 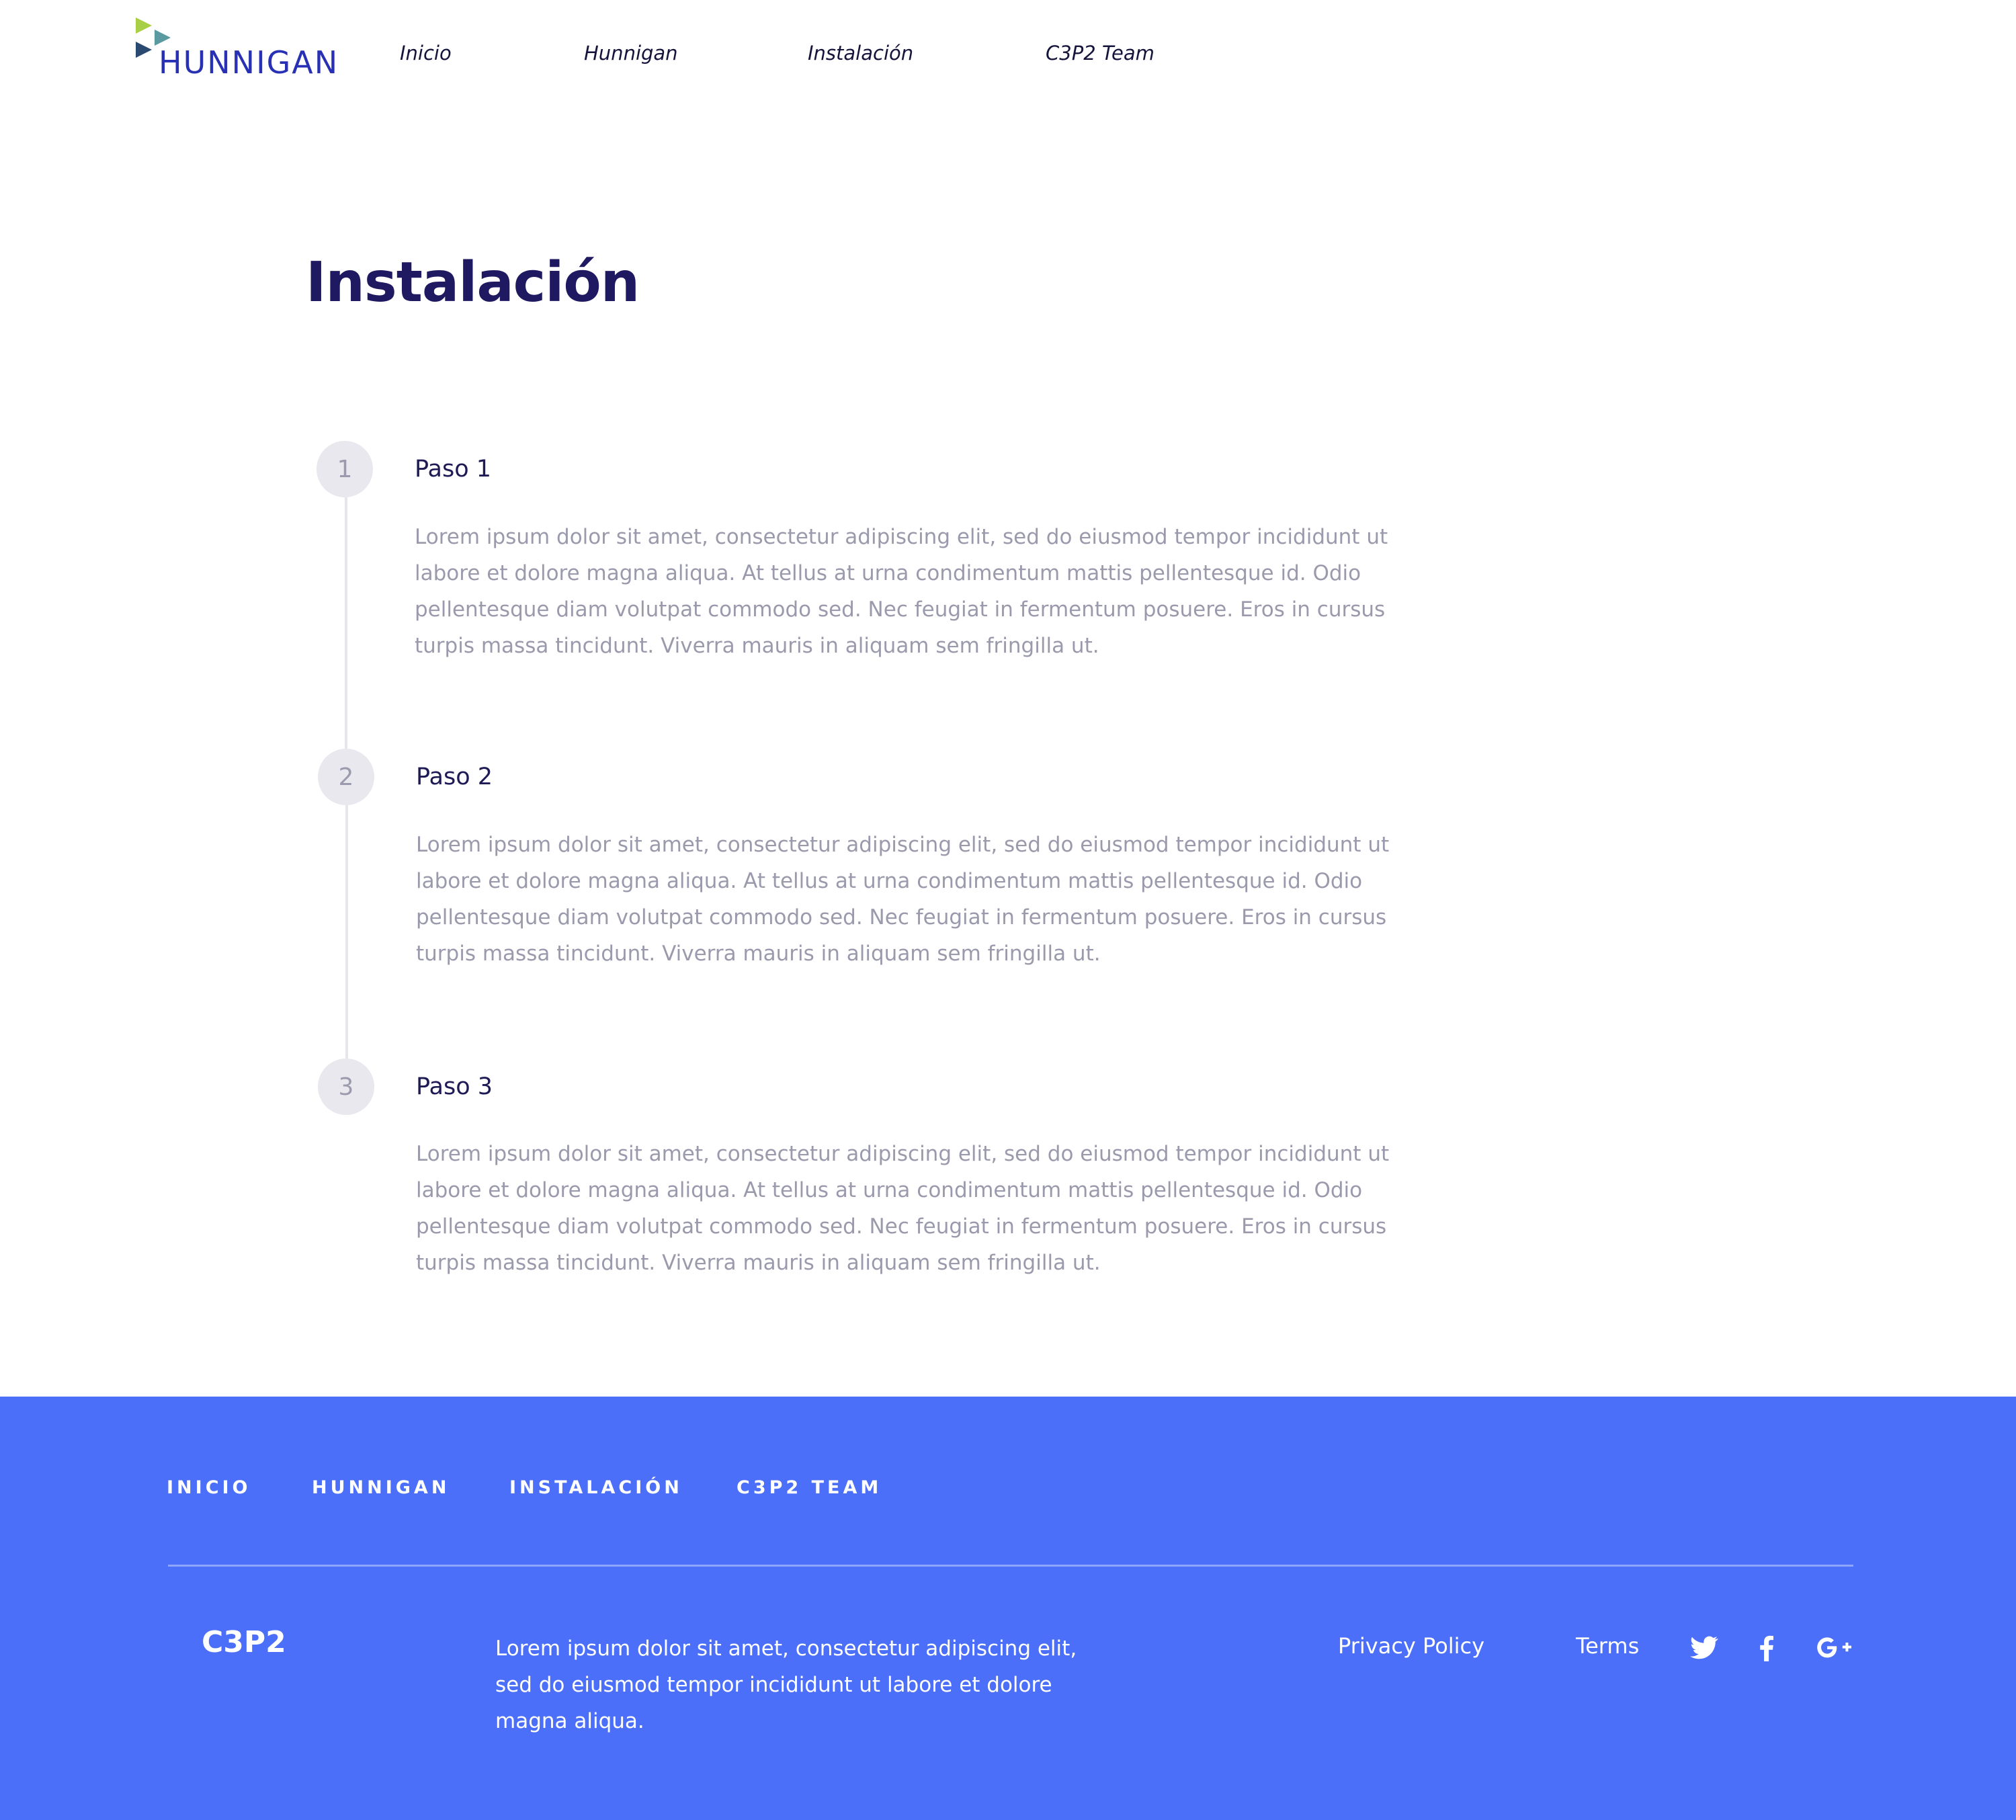 I want to click on step-title: Paso 1, so click(x=454, y=470).